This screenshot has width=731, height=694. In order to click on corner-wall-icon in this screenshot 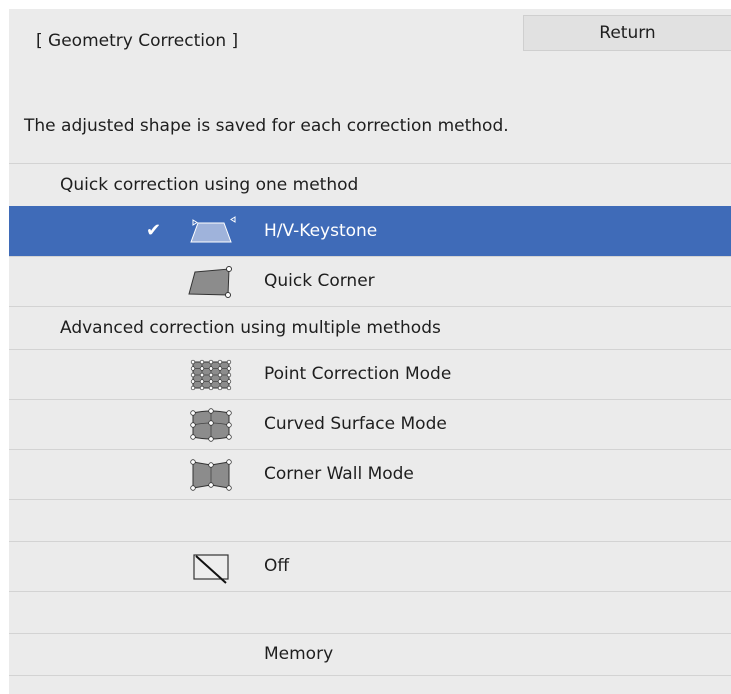, I will do `click(211, 475)`.